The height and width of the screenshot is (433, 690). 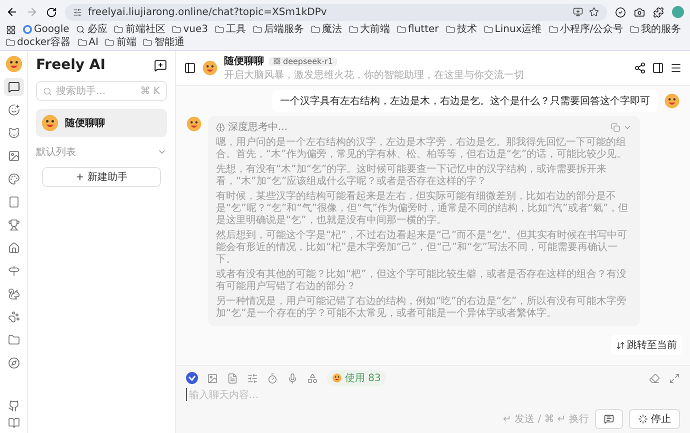 What do you see at coordinates (14, 248) in the screenshot?
I see `home-icon` at bounding box center [14, 248].